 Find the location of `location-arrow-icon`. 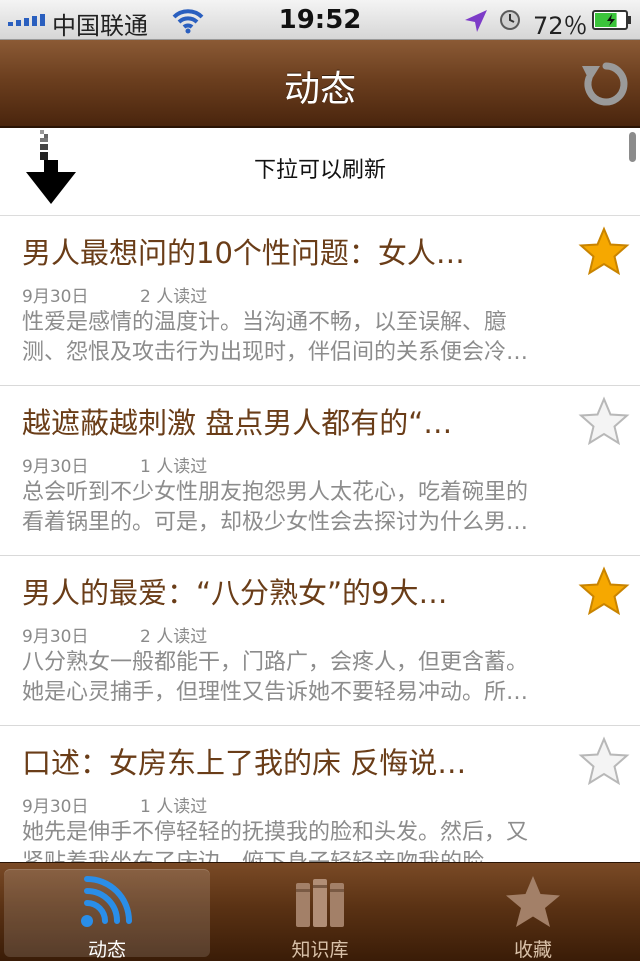

location-arrow-icon is located at coordinates (476, 21).